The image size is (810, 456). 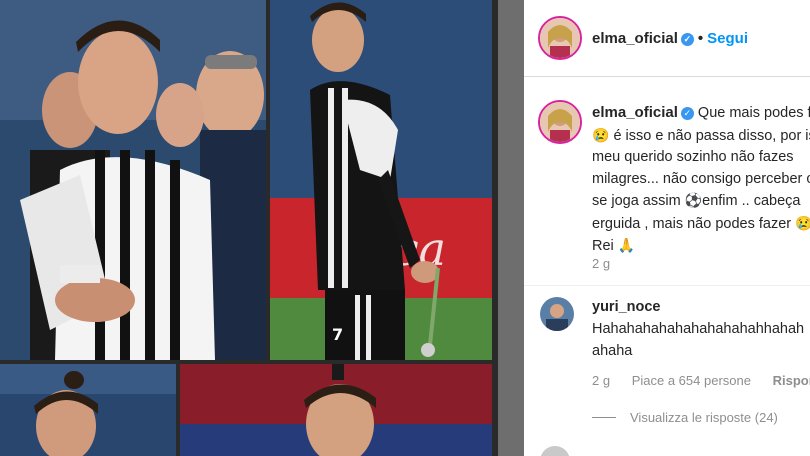 I want to click on comment-meta: 2 g Piace a 654 persone Rispondi, so click(x=701, y=380).